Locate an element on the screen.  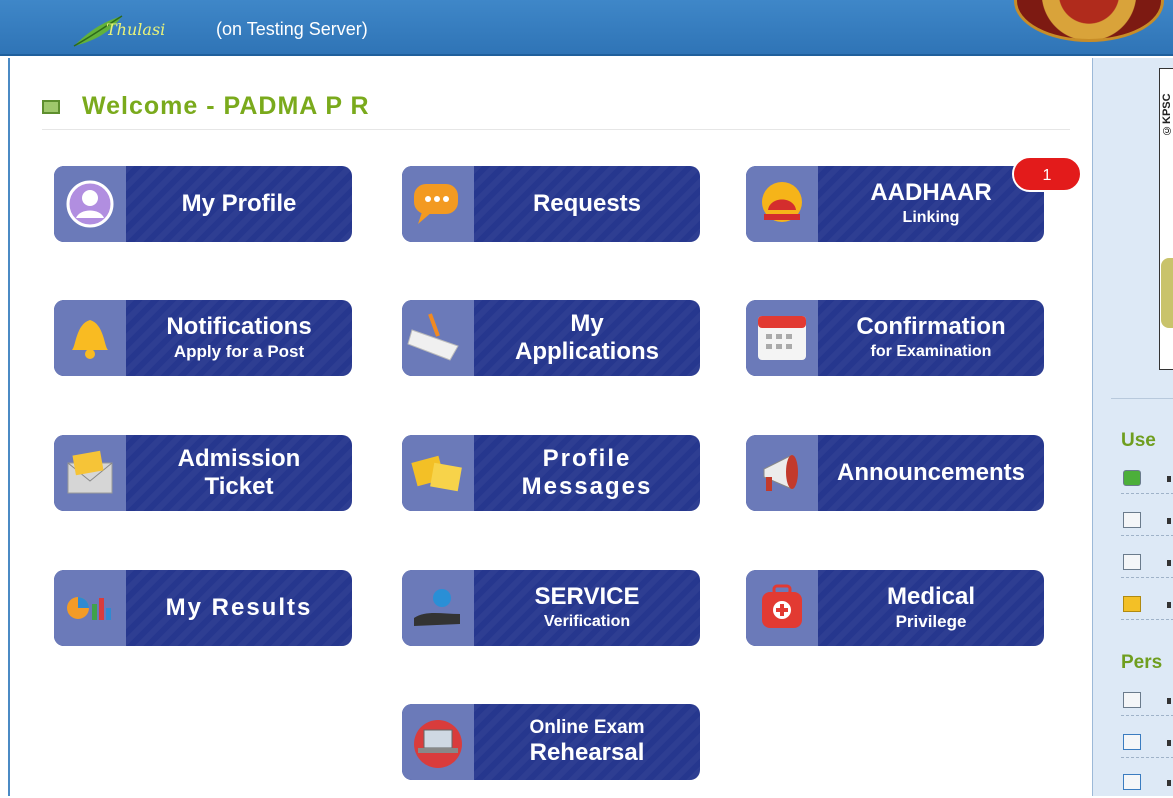
edit-form-icon is located at coordinates (1132, 742).